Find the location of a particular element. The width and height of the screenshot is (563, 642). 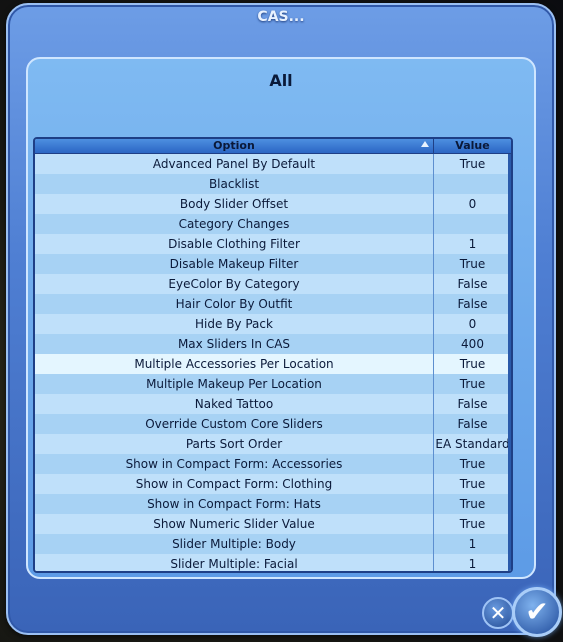

table-row: Show in Compact Form: Accessories True is located at coordinates (273, 464).